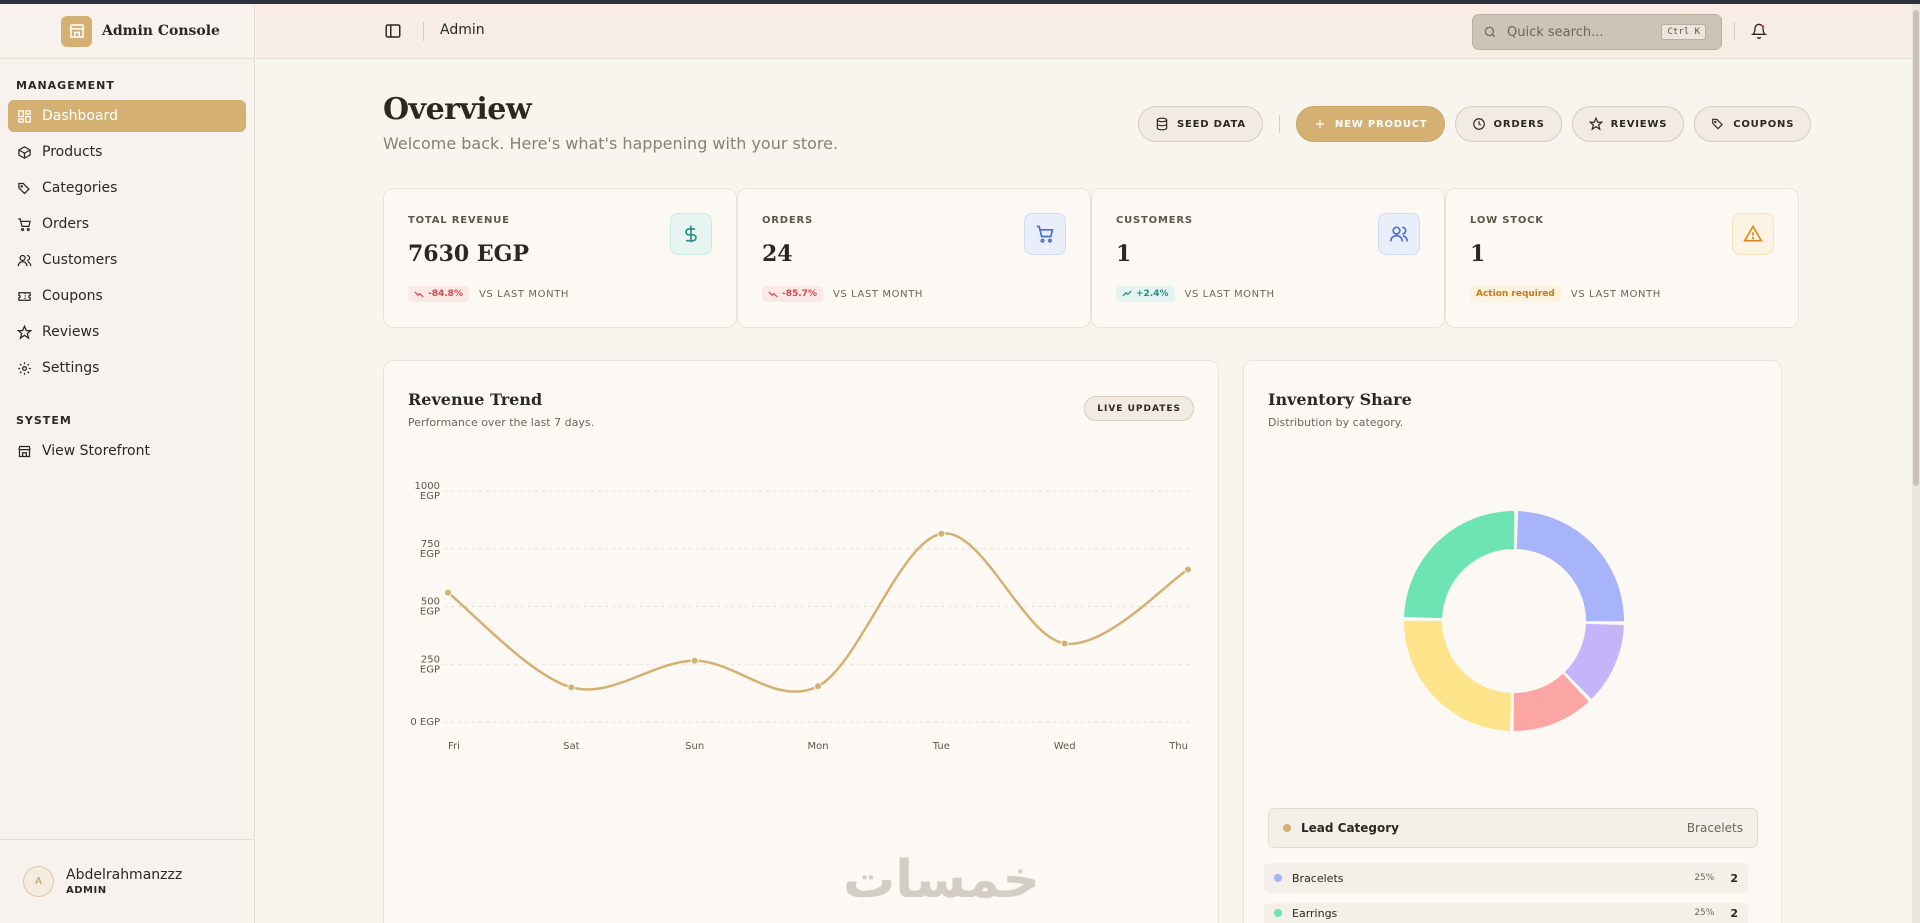 The width and height of the screenshot is (1920, 923). What do you see at coordinates (1319, 124) in the screenshot?
I see `plus-icon` at bounding box center [1319, 124].